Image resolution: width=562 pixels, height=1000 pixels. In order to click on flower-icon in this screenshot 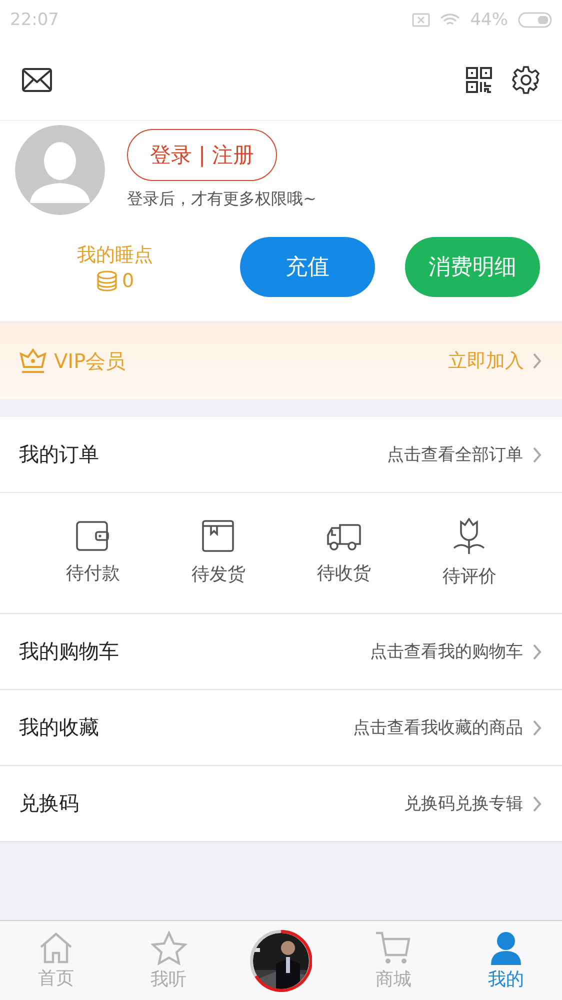, I will do `click(469, 536)`.